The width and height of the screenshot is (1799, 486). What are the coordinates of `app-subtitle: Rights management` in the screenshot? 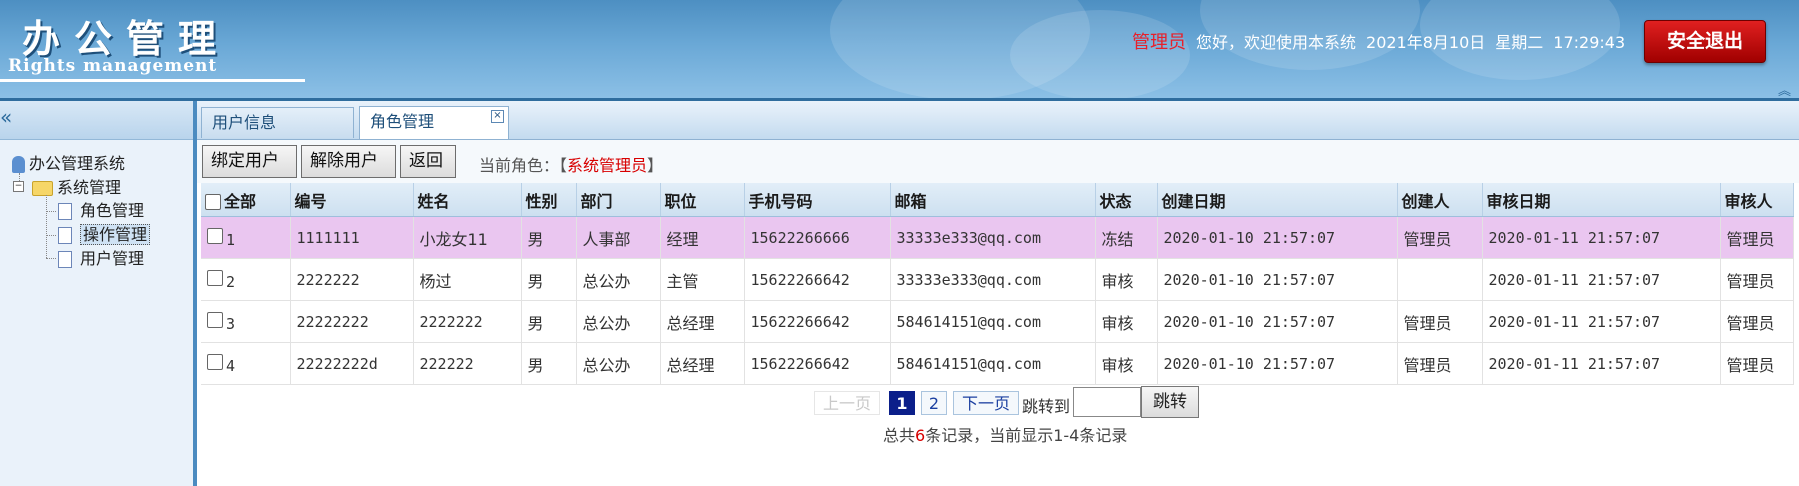 It's located at (113, 66).